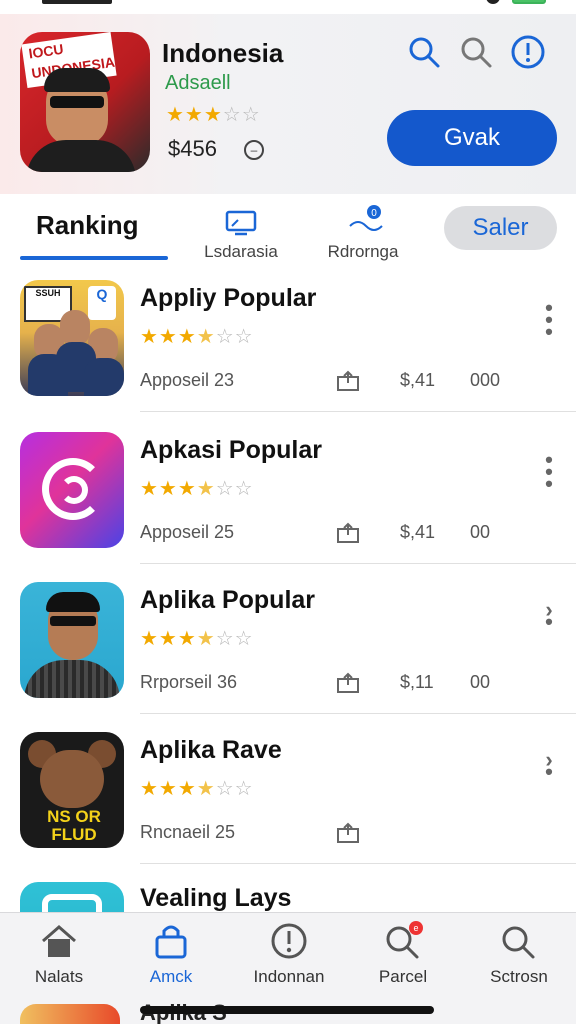 This screenshot has height=1024, width=576. I want to click on tab-sale: Saler, so click(500, 228).